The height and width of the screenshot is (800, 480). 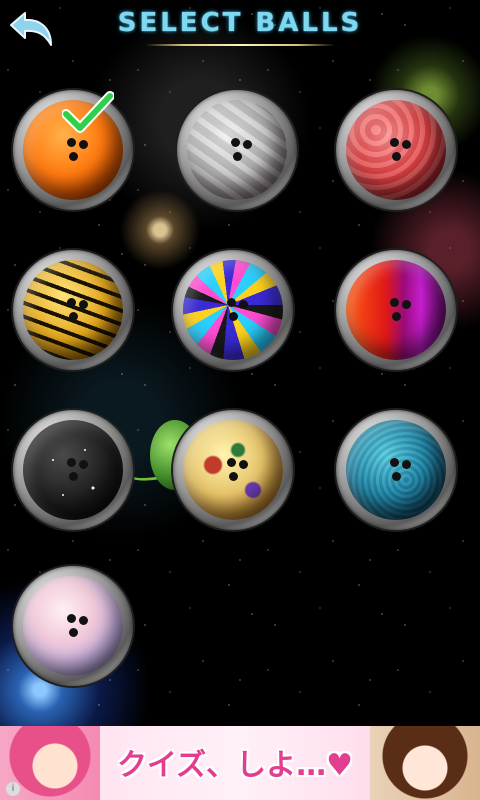 I want to click on ball-option-tiger, so click(x=73, y=310).